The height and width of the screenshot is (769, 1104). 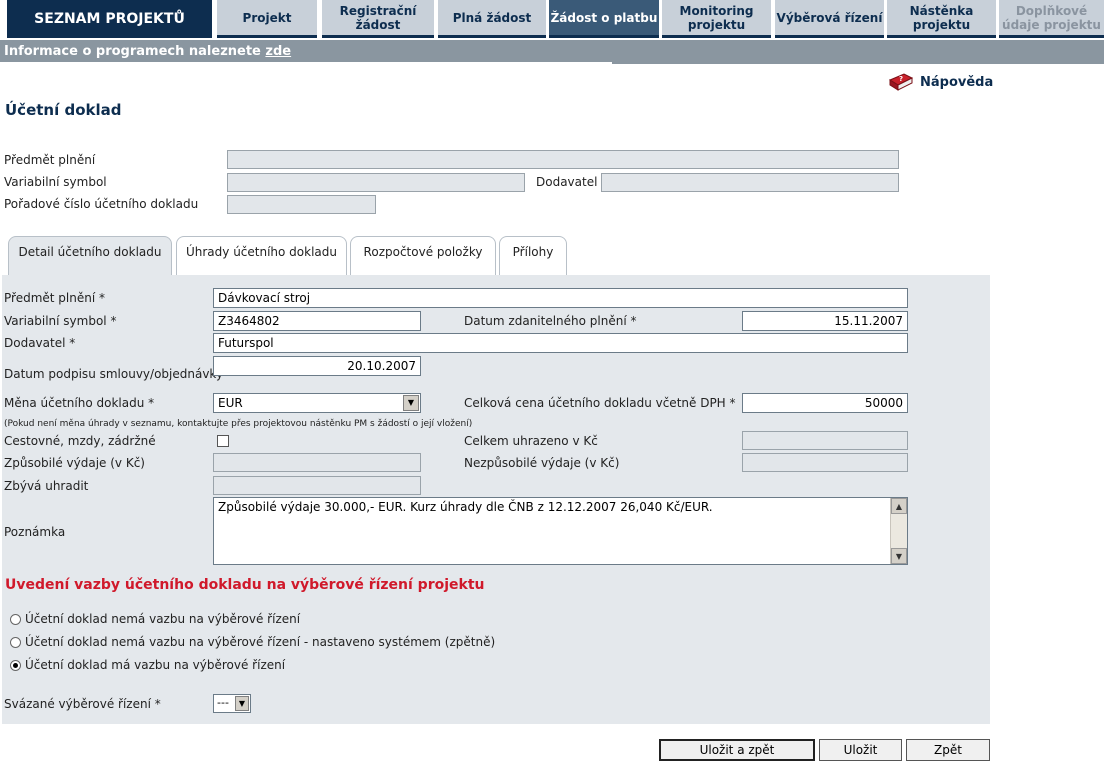 I want to click on cestovne-checkbox, so click(x=223, y=441).